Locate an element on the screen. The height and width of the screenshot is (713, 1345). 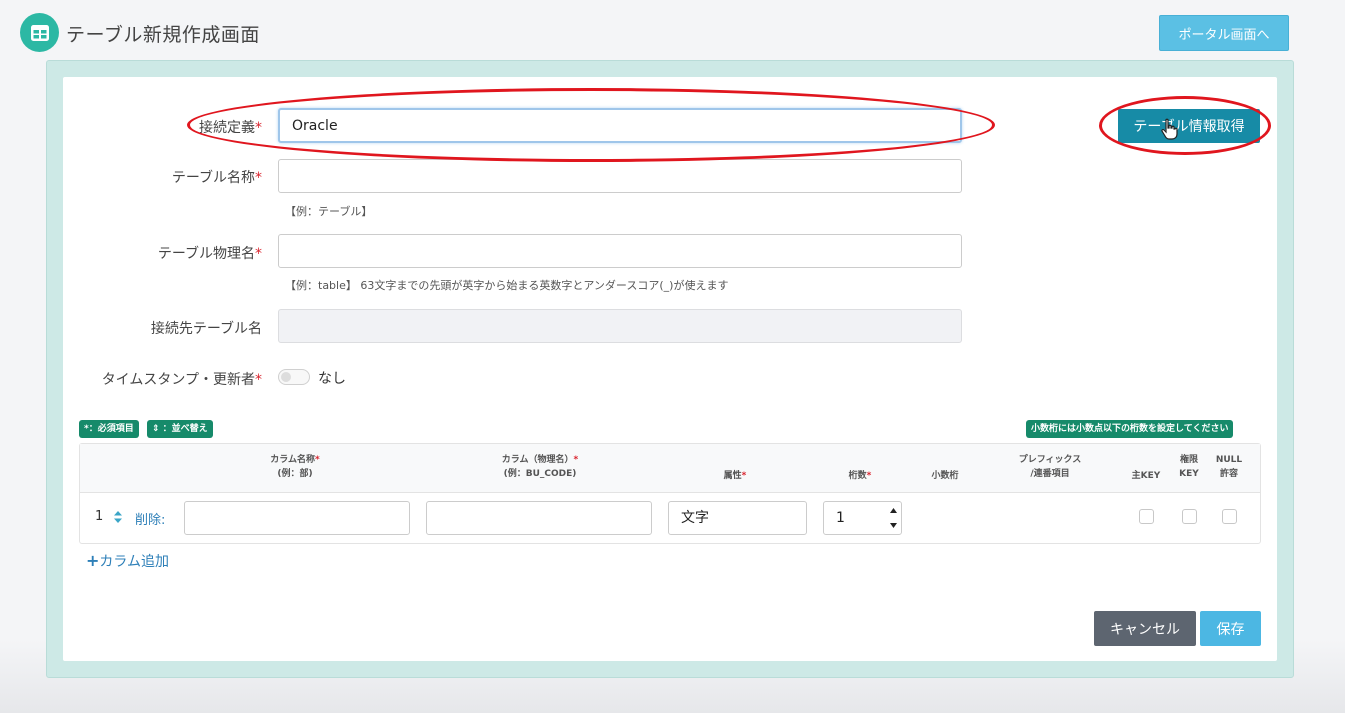
timestamp-toggle is located at coordinates (294, 377).